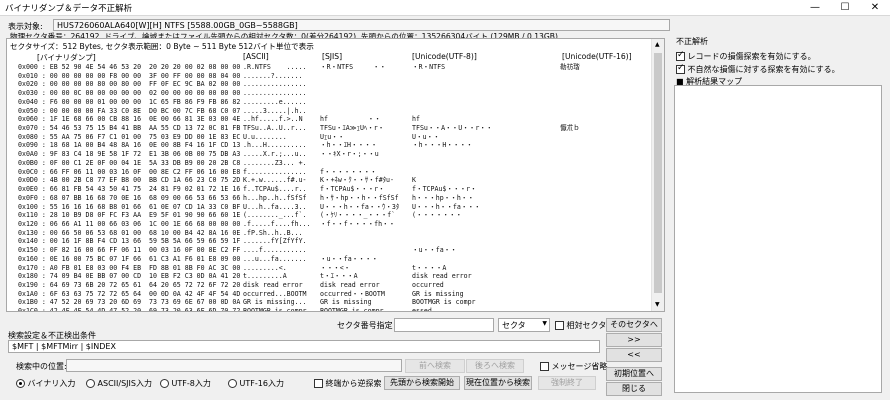  Describe the element at coordinates (445, 8) in the screenshot. I see `title-bar: バイナリダンプ＆データ不正解析 — ☐ ✕` at that location.